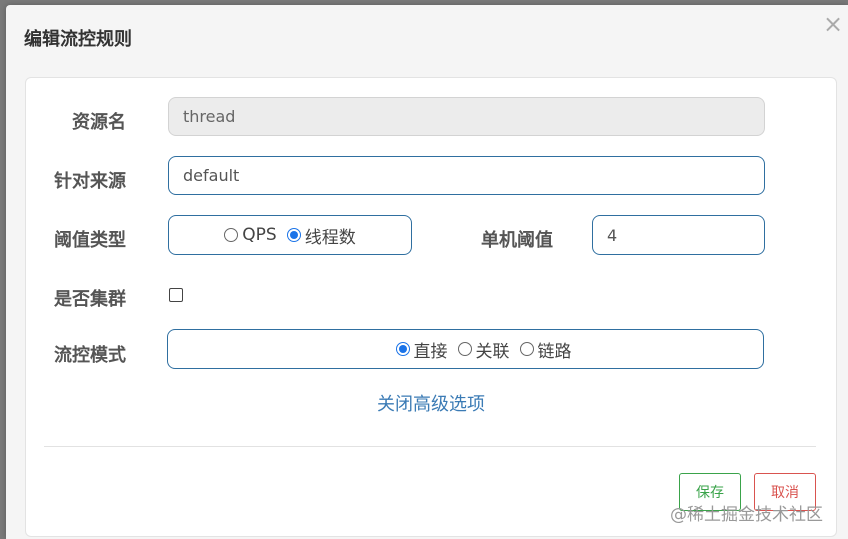 This screenshot has height=539, width=848. What do you see at coordinates (209, 116) in the screenshot?
I see `resource-name-value: thread` at bounding box center [209, 116].